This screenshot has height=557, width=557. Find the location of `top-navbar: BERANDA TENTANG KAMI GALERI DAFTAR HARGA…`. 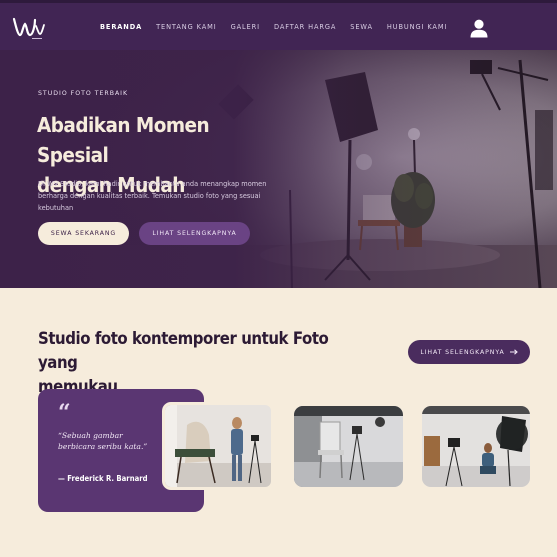

top-navbar: BERANDA TENTANG KAMI GALERI DAFTAR HARGA… is located at coordinates (278, 25).